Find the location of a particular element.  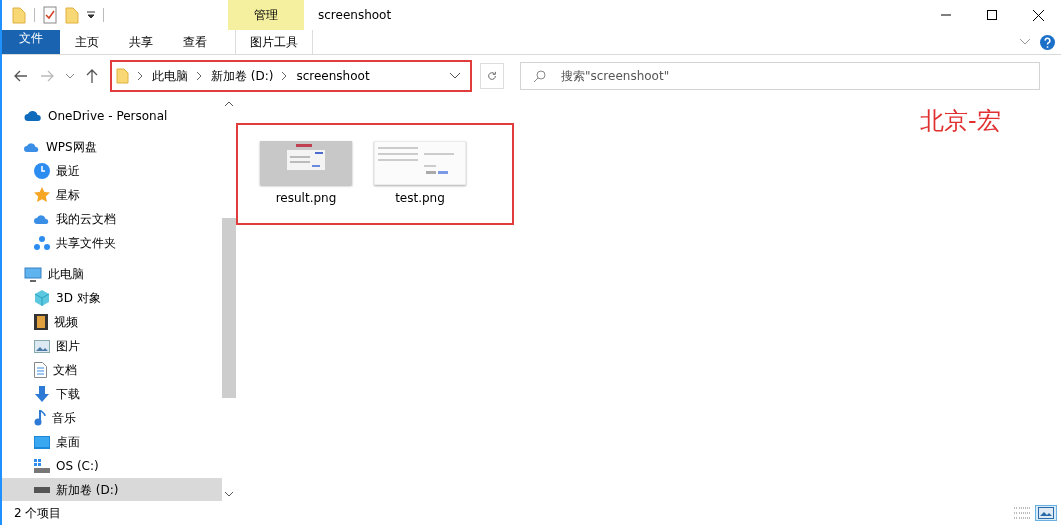

nav-item: 下载 is located at coordinates (112, 394).